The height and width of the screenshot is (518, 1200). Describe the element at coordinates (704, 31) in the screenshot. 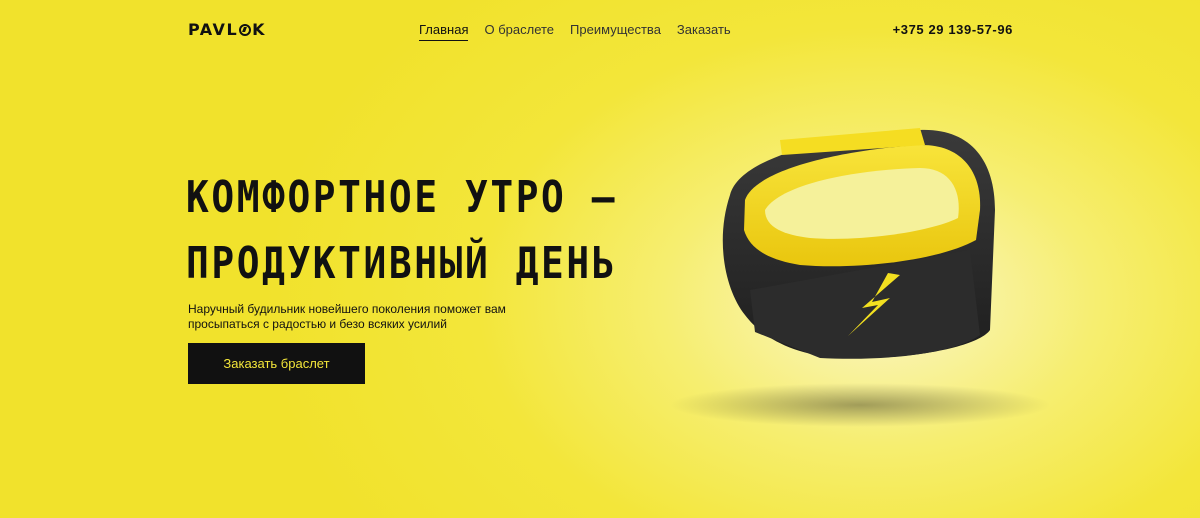

I see `nav-link-order: Заказать` at that location.